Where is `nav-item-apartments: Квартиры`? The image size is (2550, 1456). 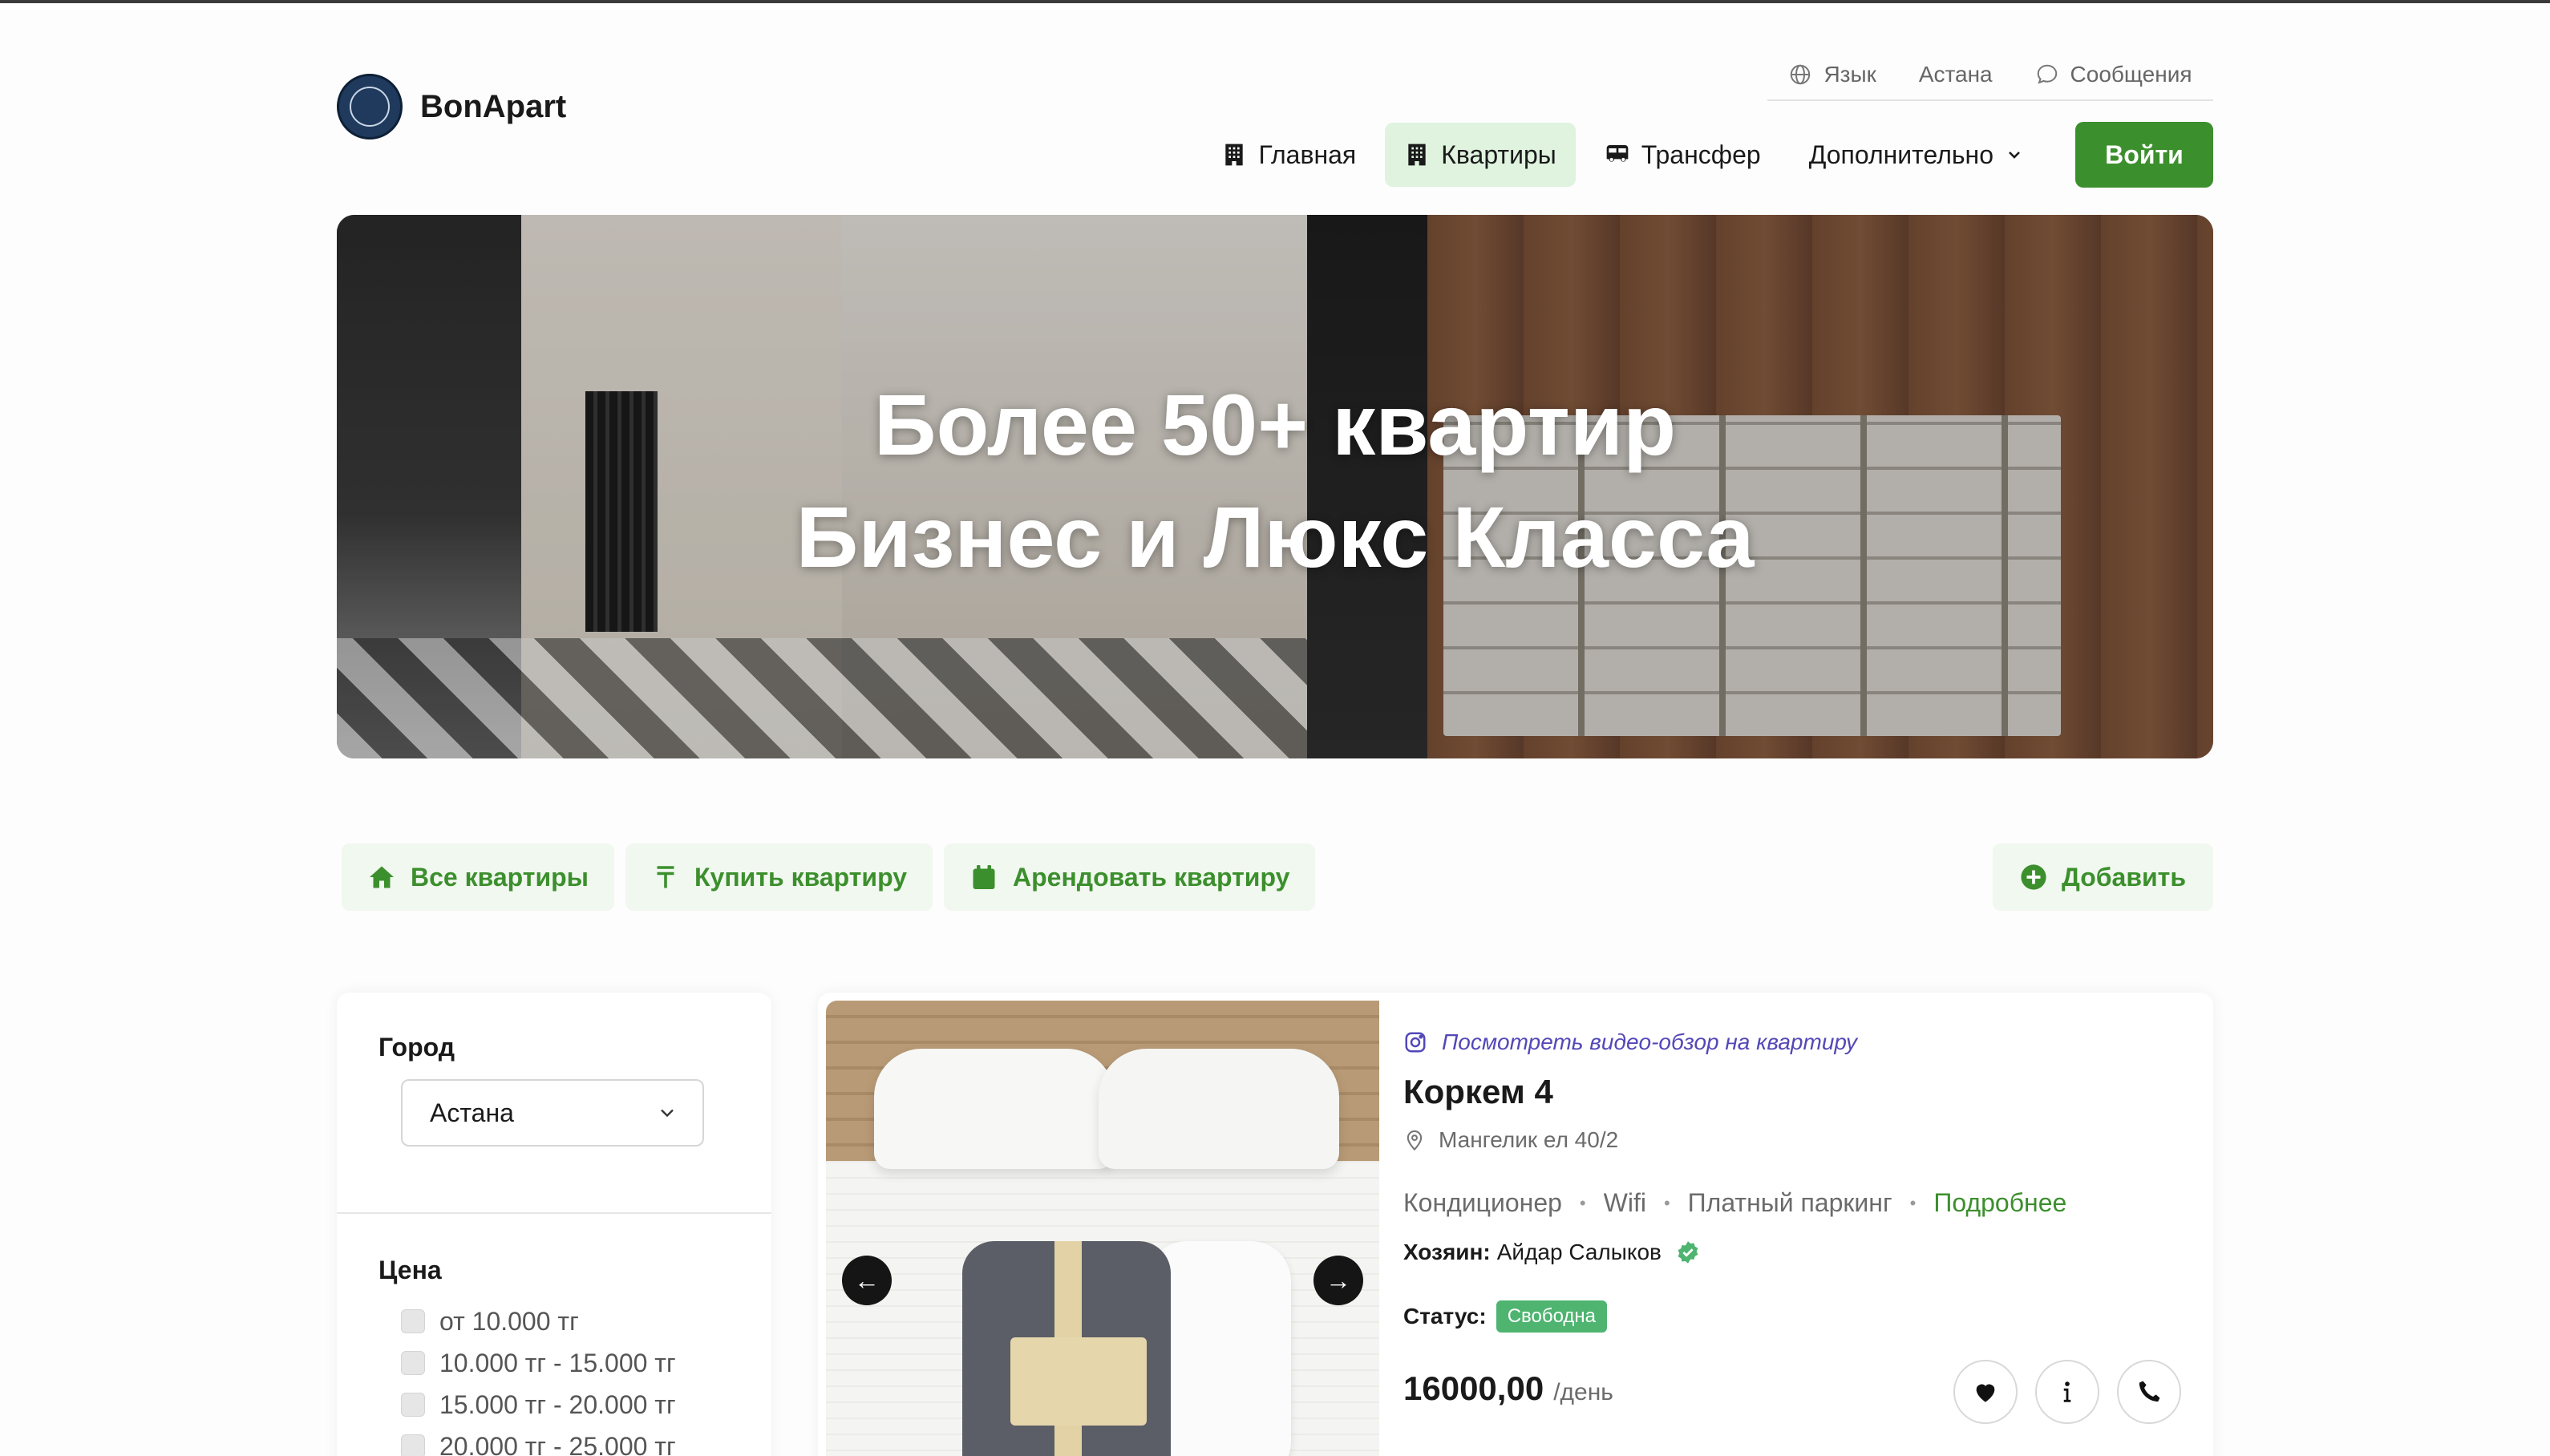
nav-item-apartments: Квартиры is located at coordinates (1480, 155).